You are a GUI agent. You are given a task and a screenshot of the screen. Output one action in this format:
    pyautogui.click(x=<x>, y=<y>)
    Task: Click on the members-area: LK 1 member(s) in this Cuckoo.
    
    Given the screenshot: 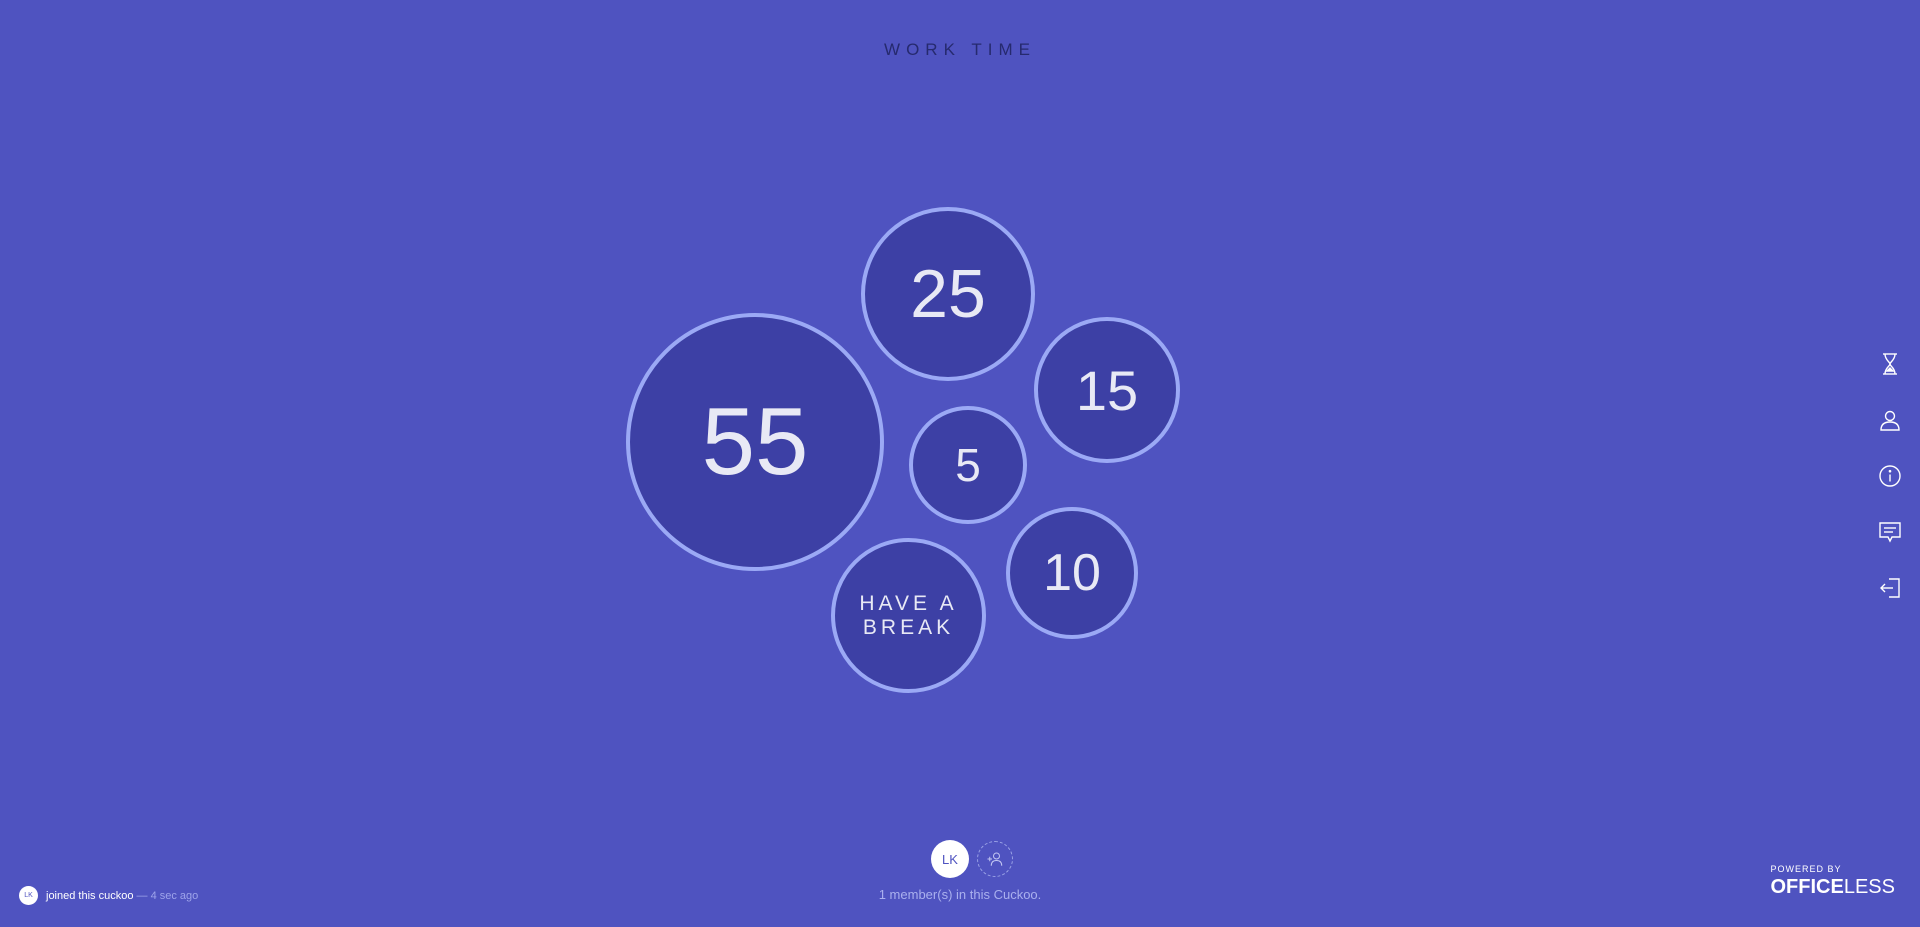 What is the action you would take?
    pyautogui.click(x=960, y=871)
    